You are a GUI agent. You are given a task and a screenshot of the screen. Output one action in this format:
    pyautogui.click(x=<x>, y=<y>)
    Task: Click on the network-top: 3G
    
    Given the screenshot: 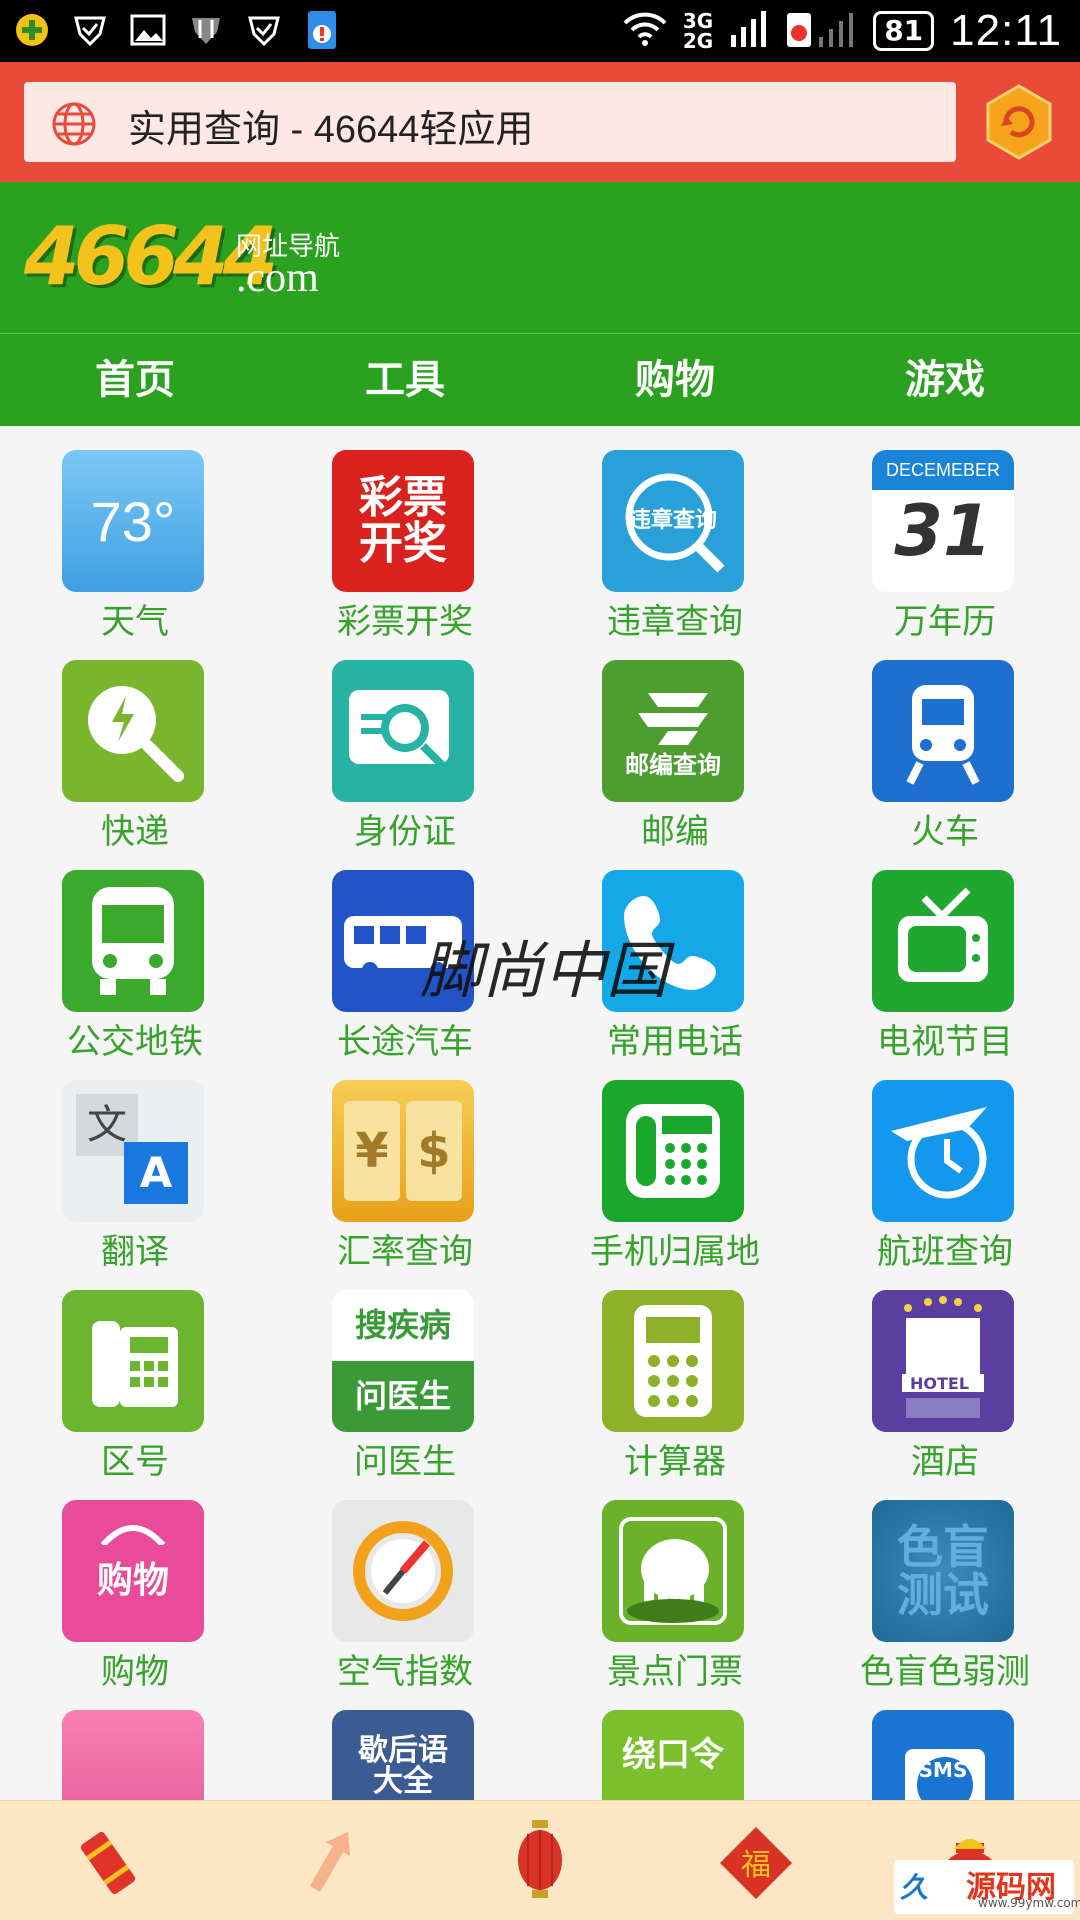 What is the action you would take?
    pyautogui.click(x=698, y=21)
    